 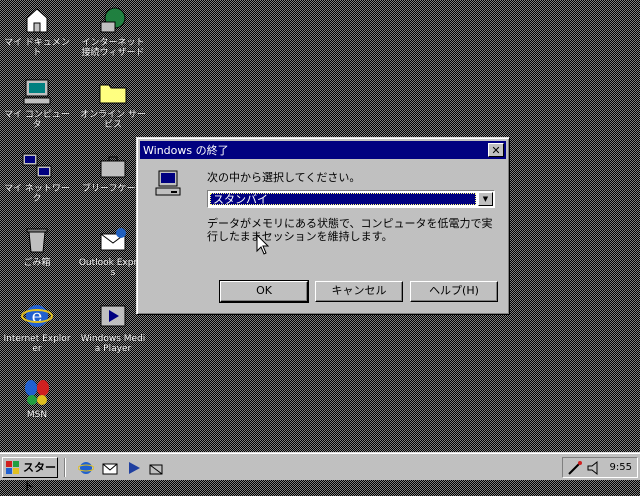 I want to click on dialog-title: Windows の終了, so click(x=186, y=150).